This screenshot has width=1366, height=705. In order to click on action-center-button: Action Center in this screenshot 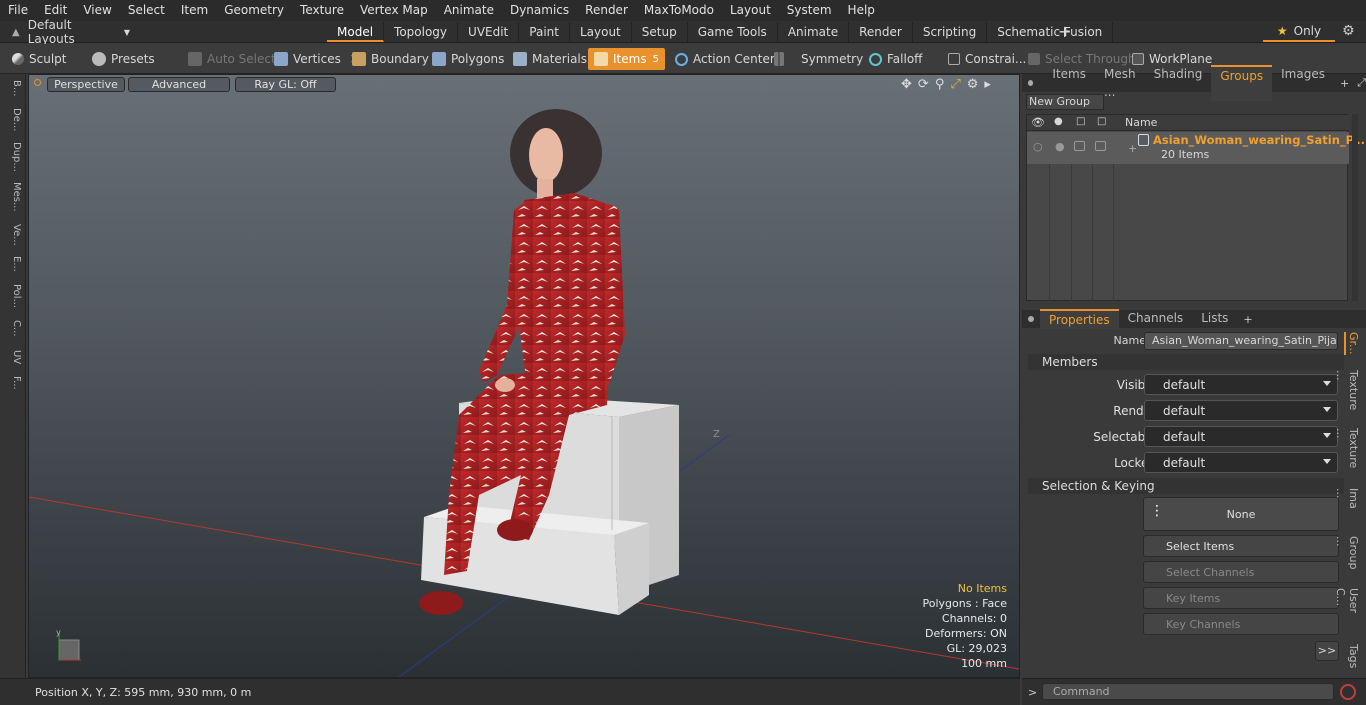, I will do `click(725, 59)`.